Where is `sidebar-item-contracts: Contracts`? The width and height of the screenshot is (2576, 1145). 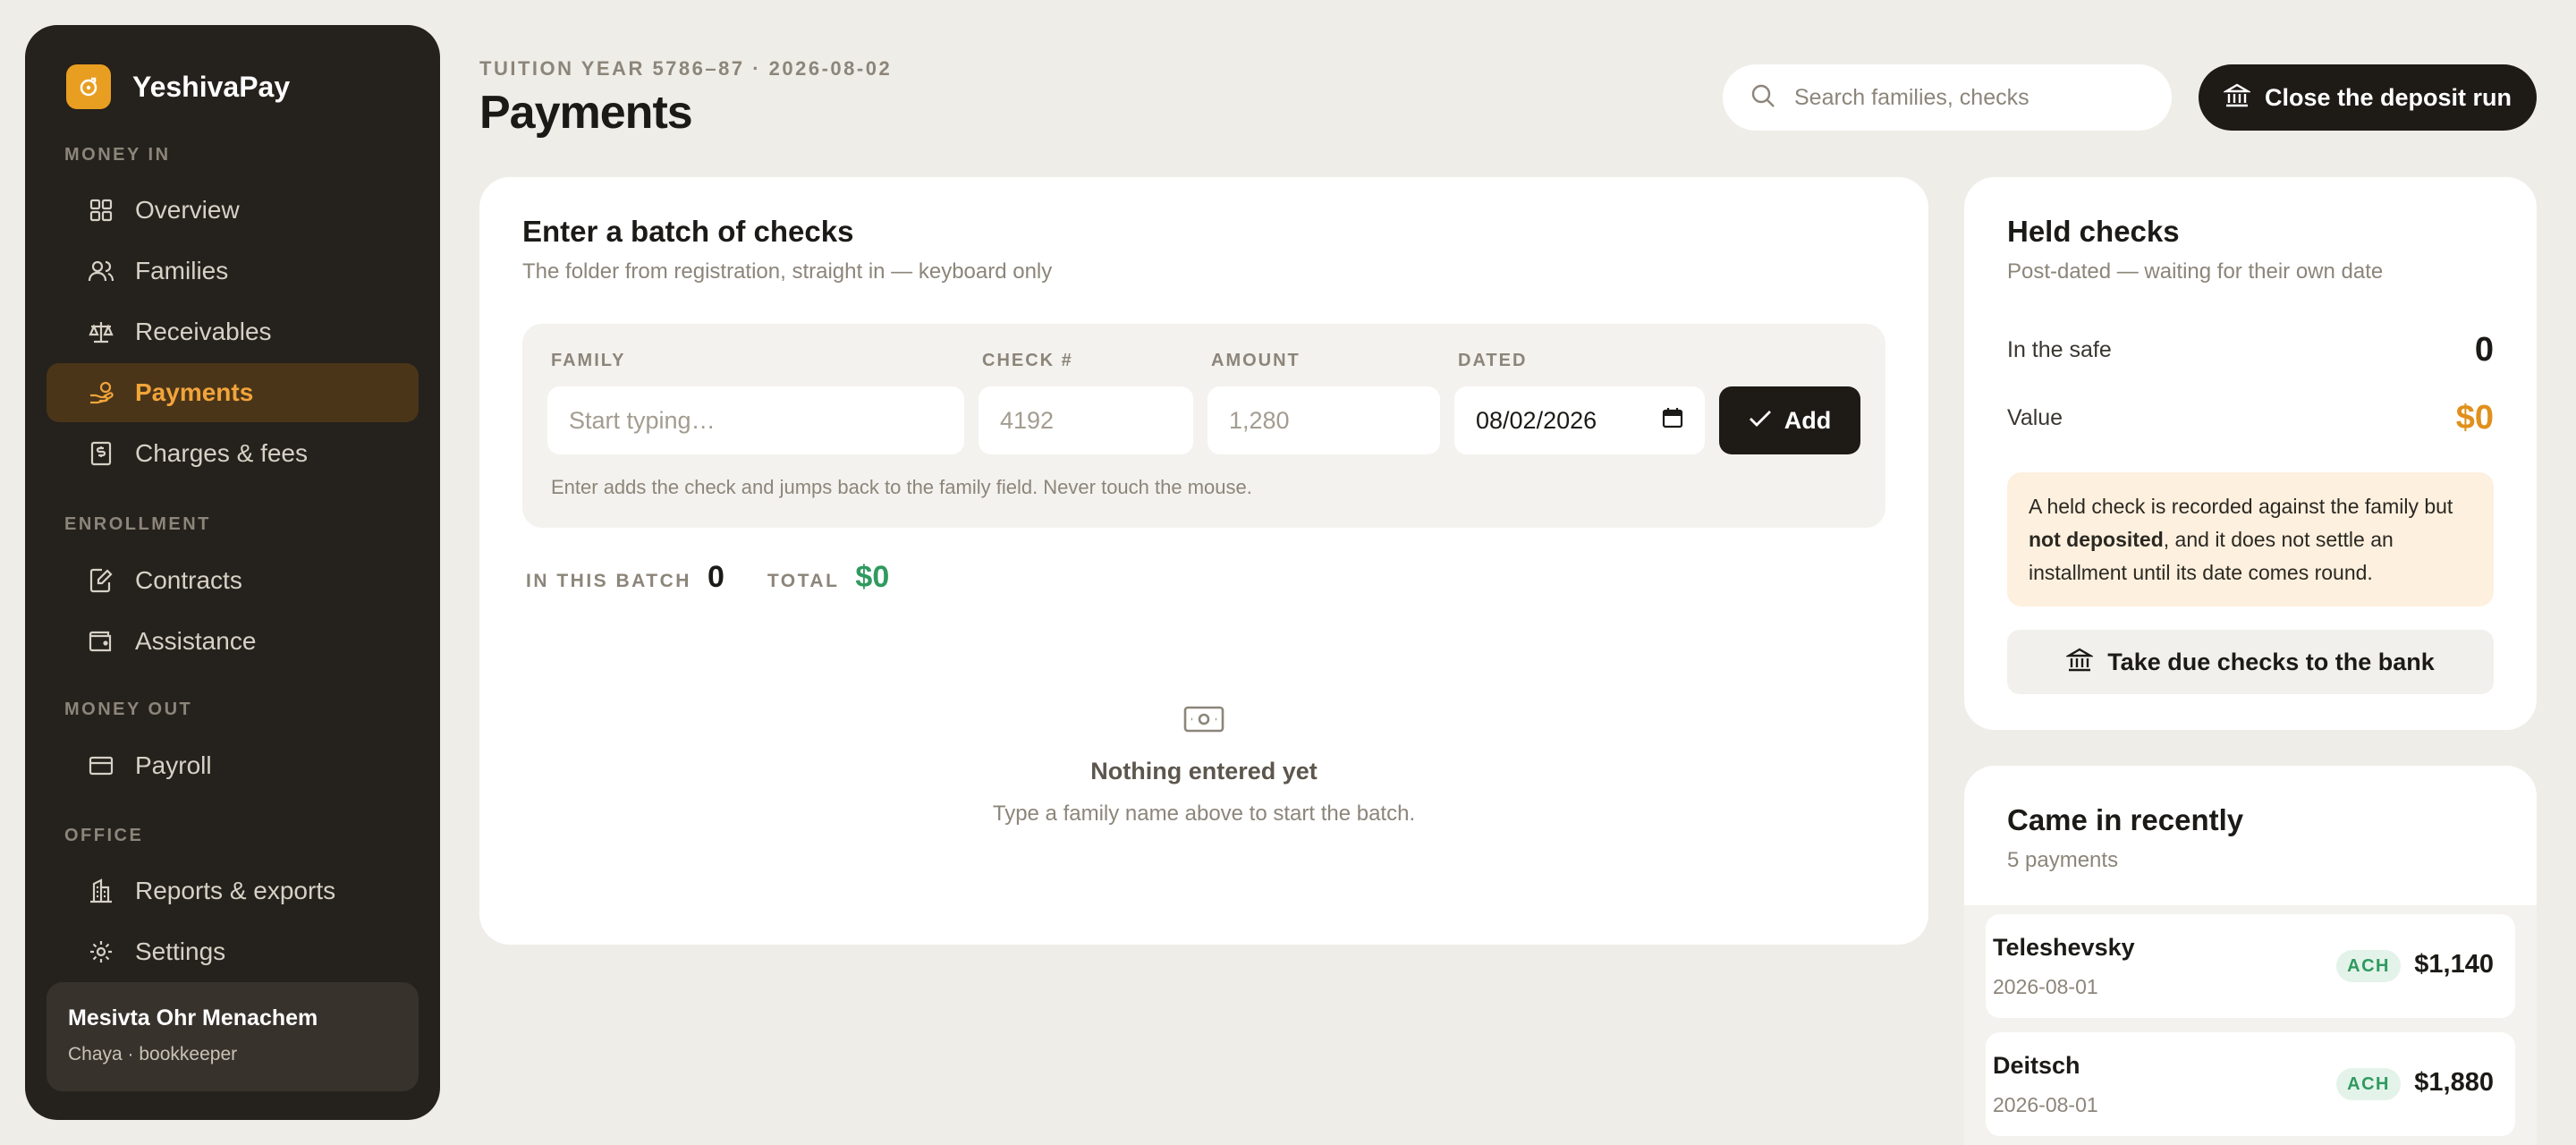 sidebar-item-contracts: Contracts is located at coordinates (233, 580).